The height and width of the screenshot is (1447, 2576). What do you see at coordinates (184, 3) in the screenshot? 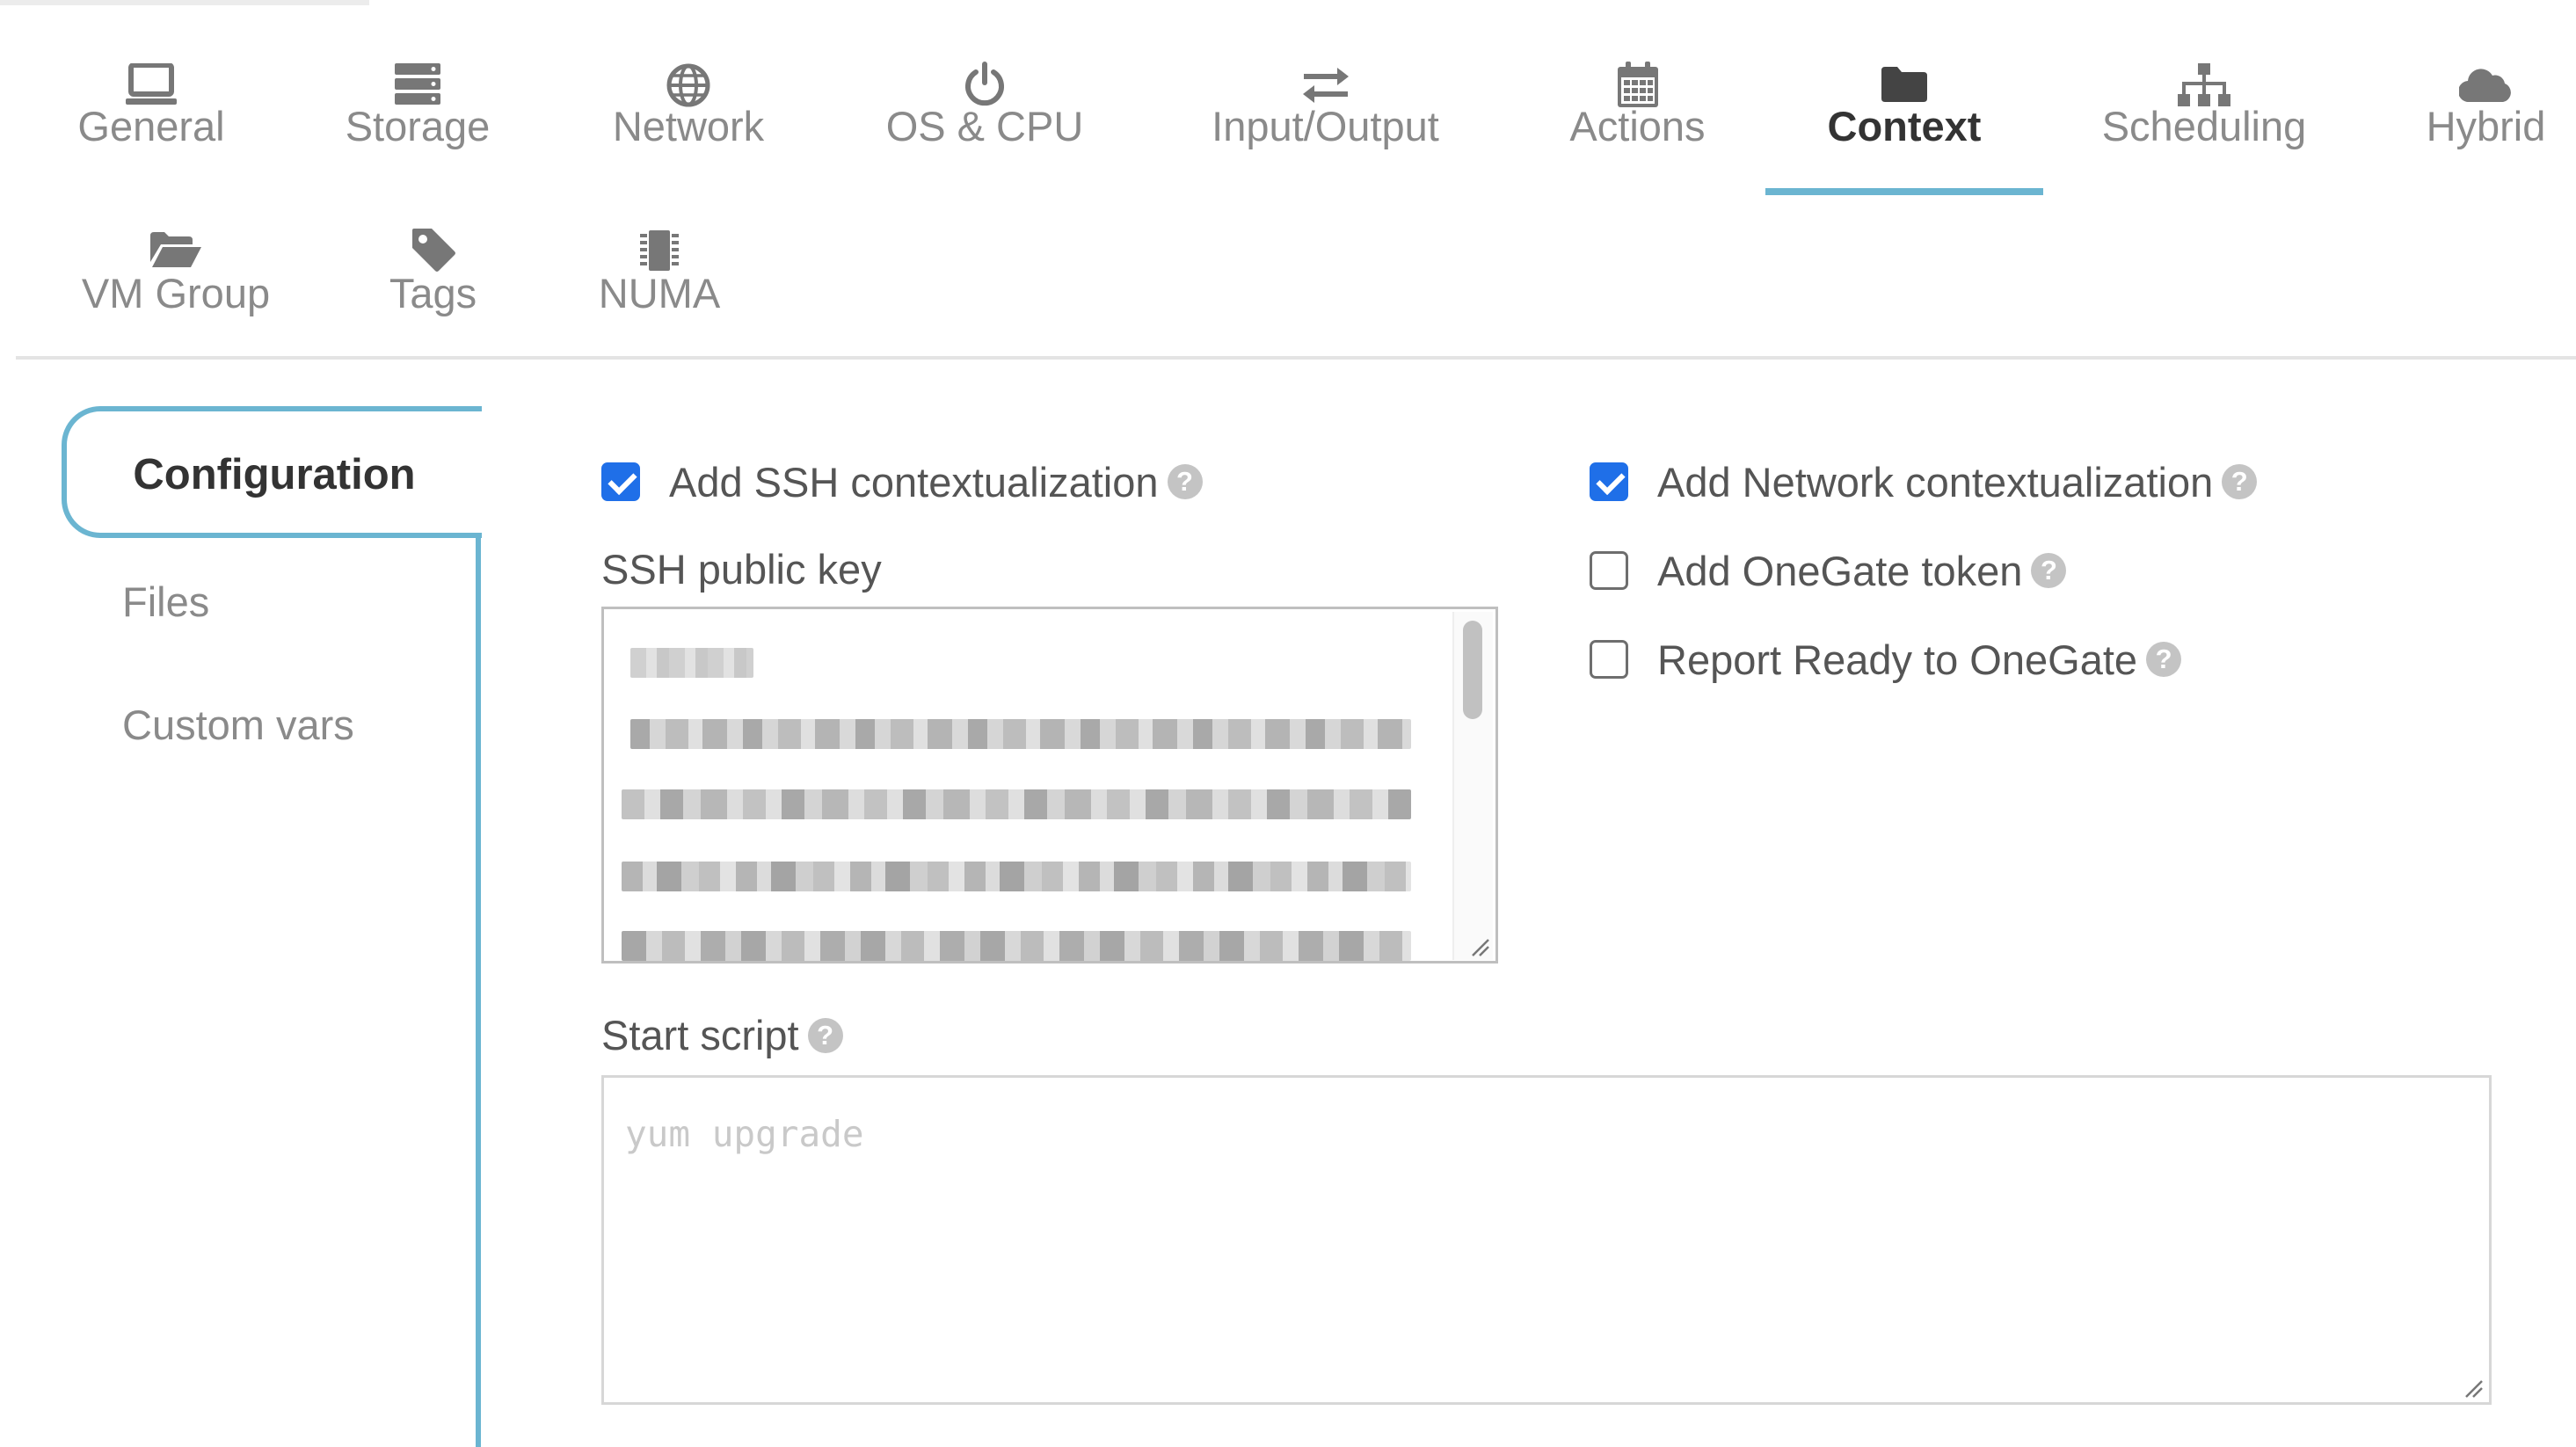
I see `top-strip` at bounding box center [184, 3].